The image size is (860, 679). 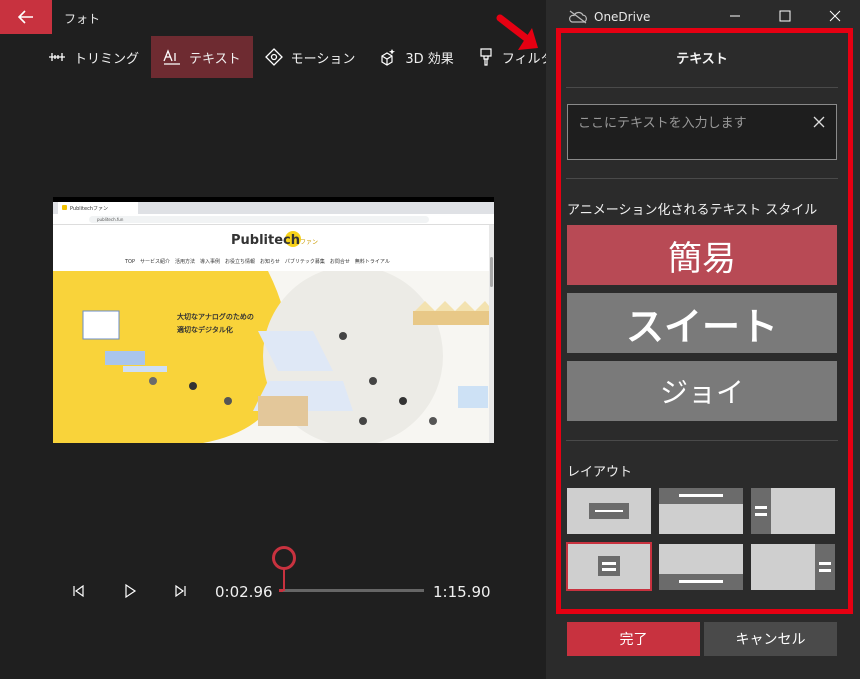 I want to click on maximize-button, so click(x=785, y=16).